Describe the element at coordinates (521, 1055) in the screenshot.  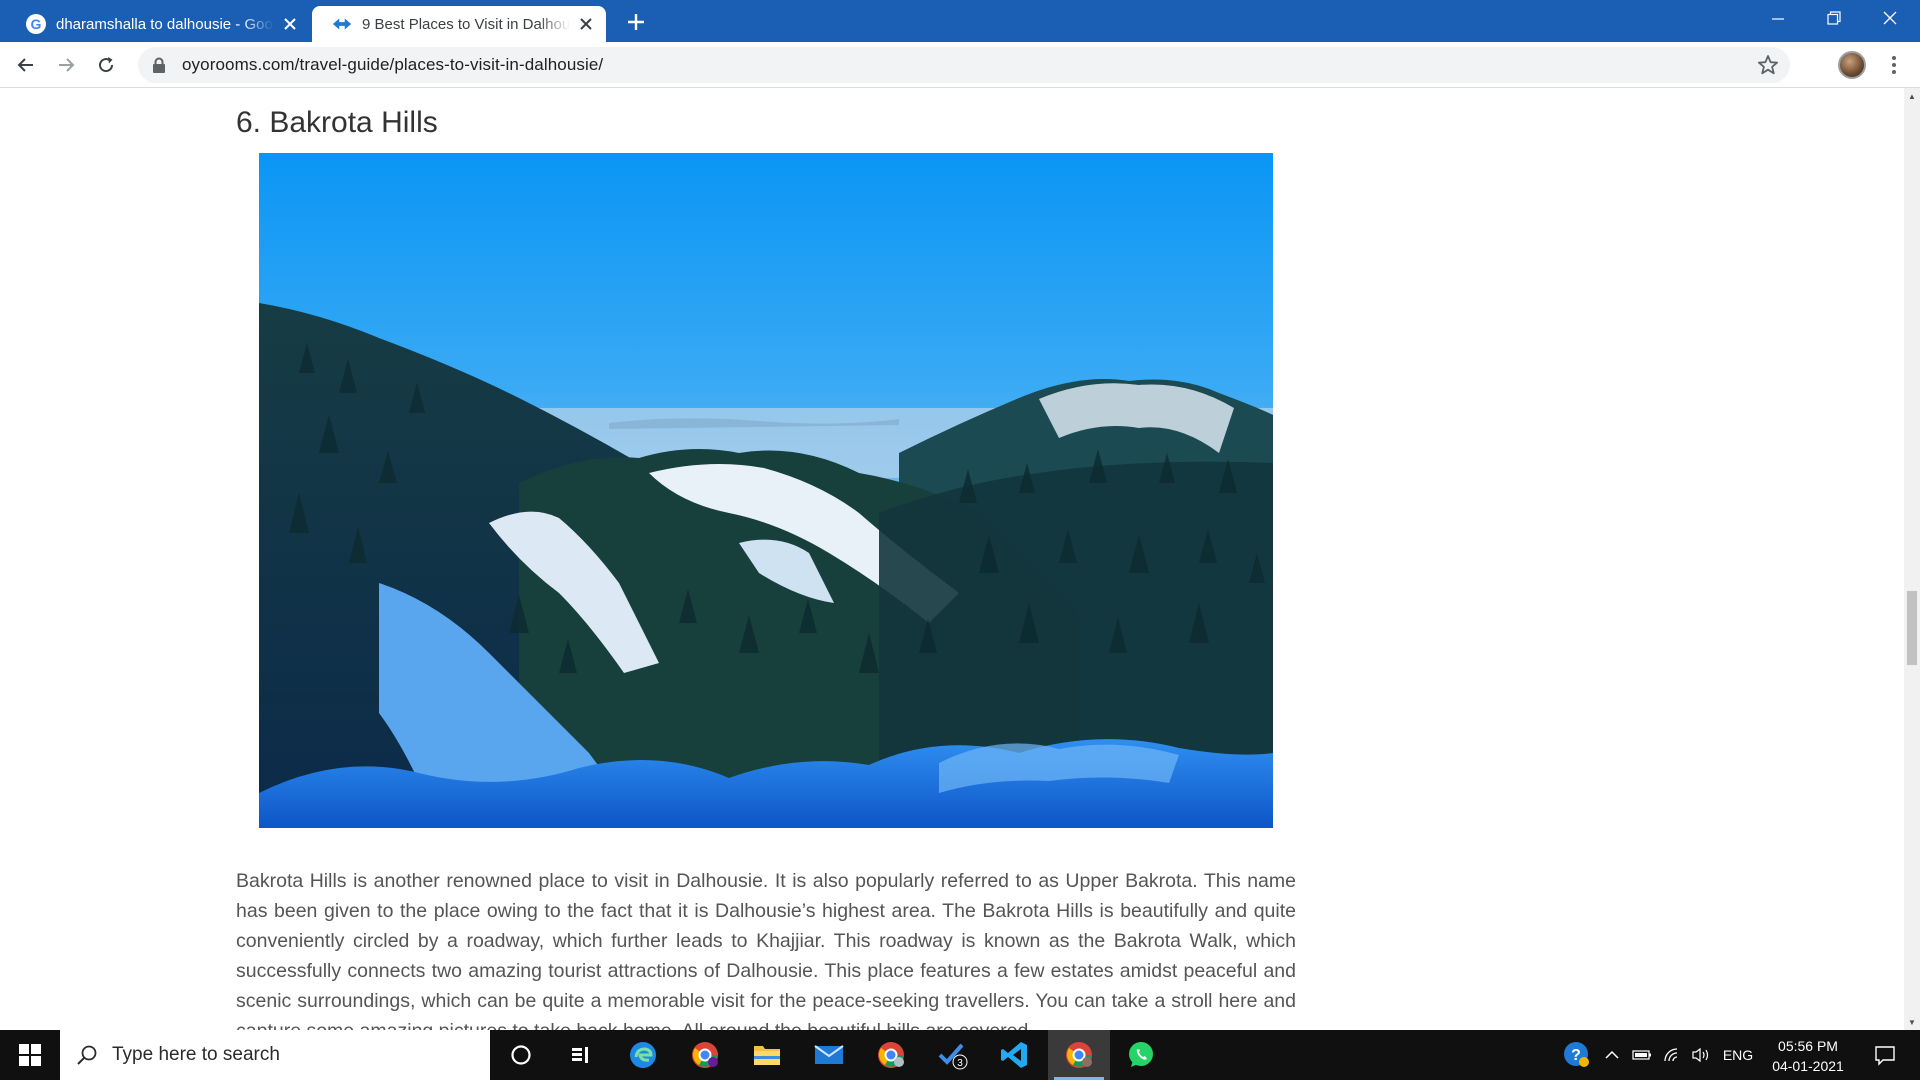
I see `cortana-icon` at that location.